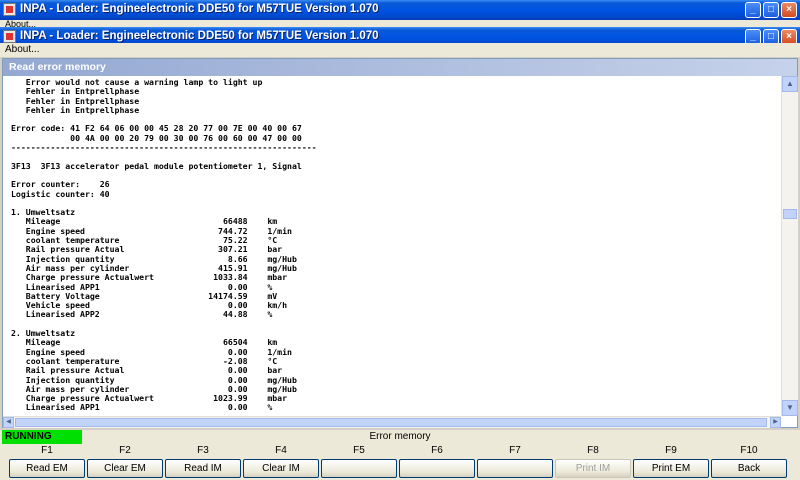  Describe the element at coordinates (142, 407) in the screenshot. I see `output-line: Linearised APP1 0.00 %` at that location.